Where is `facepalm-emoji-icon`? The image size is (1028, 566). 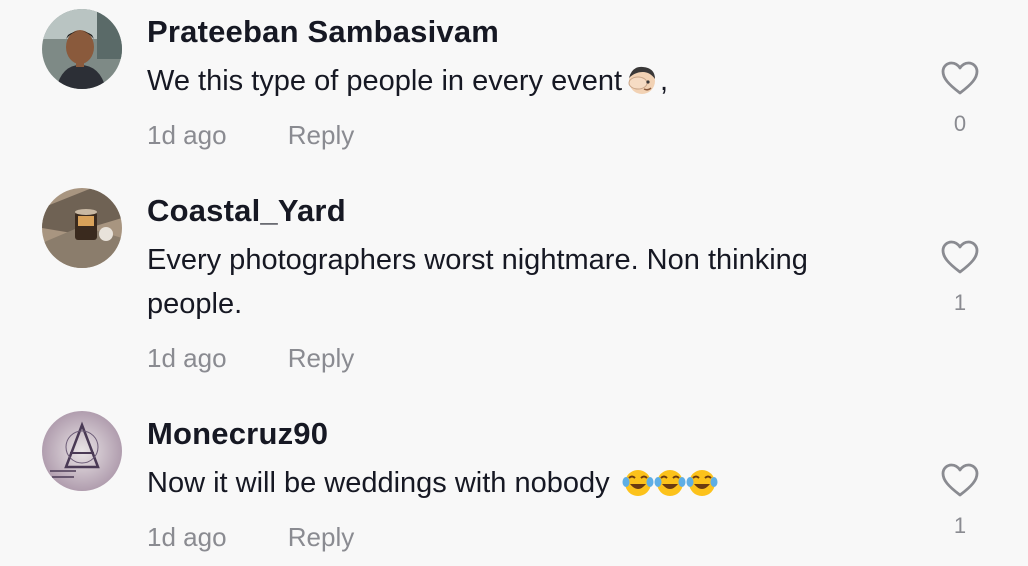
facepalm-emoji-icon is located at coordinates (643, 86).